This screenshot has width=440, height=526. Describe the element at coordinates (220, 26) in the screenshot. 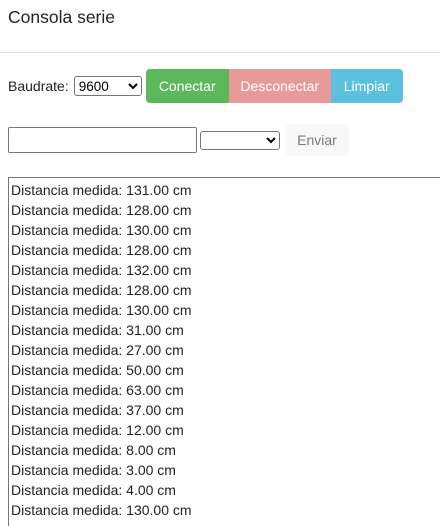

I see `header: Consola serie` at that location.